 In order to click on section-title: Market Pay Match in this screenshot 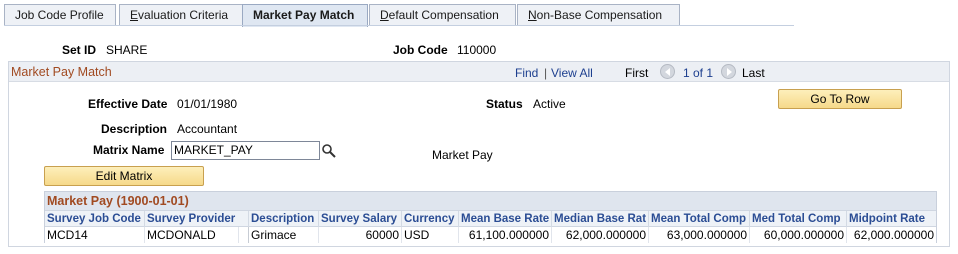, I will do `click(61, 72)`.